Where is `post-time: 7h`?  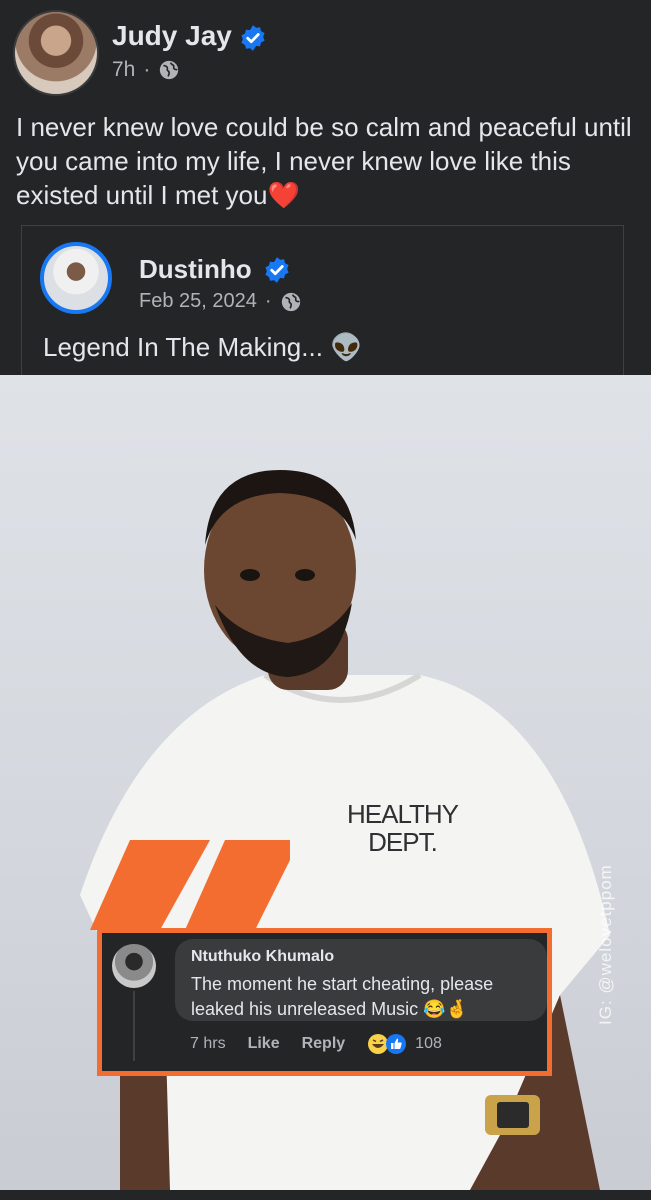 post-time: 7h is located at coordinates (123, 70).